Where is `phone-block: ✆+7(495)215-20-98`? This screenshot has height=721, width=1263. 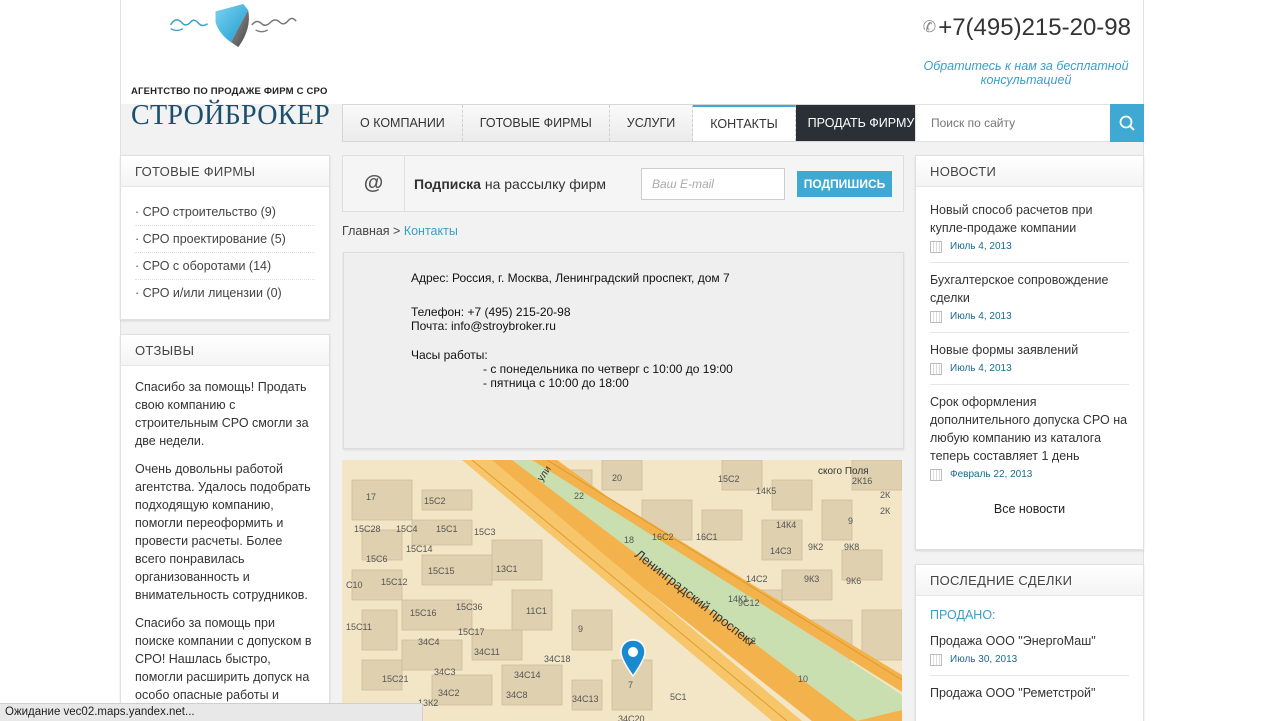 phone-block: ✆+7(495)215-20-98 is located at coordinates (1001, 28).